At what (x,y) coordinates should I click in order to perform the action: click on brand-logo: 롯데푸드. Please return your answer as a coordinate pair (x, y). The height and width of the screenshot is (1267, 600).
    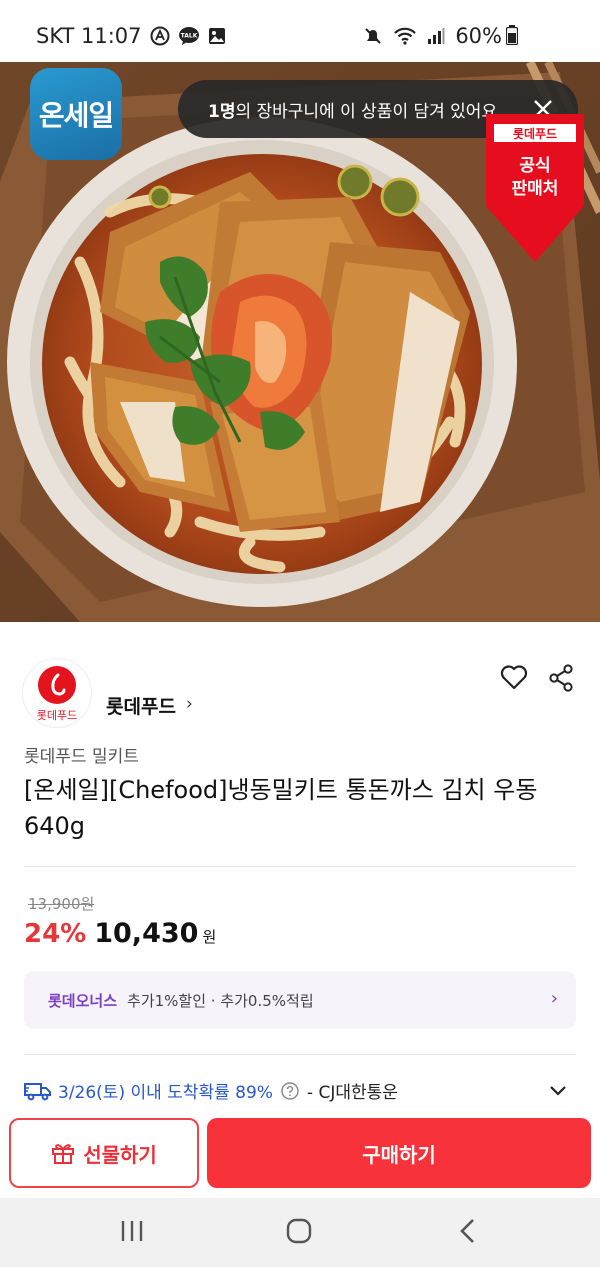
    Looking at the image, I should click on (57, 693).